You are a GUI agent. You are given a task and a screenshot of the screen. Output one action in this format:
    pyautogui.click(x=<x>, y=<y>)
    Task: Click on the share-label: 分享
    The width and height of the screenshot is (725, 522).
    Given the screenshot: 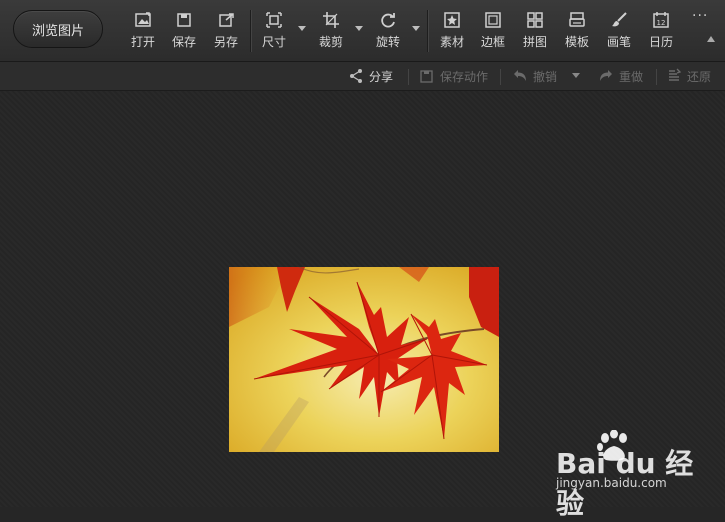 What is the action you would take?
    pyautogui.click(x=381, y=76)
    